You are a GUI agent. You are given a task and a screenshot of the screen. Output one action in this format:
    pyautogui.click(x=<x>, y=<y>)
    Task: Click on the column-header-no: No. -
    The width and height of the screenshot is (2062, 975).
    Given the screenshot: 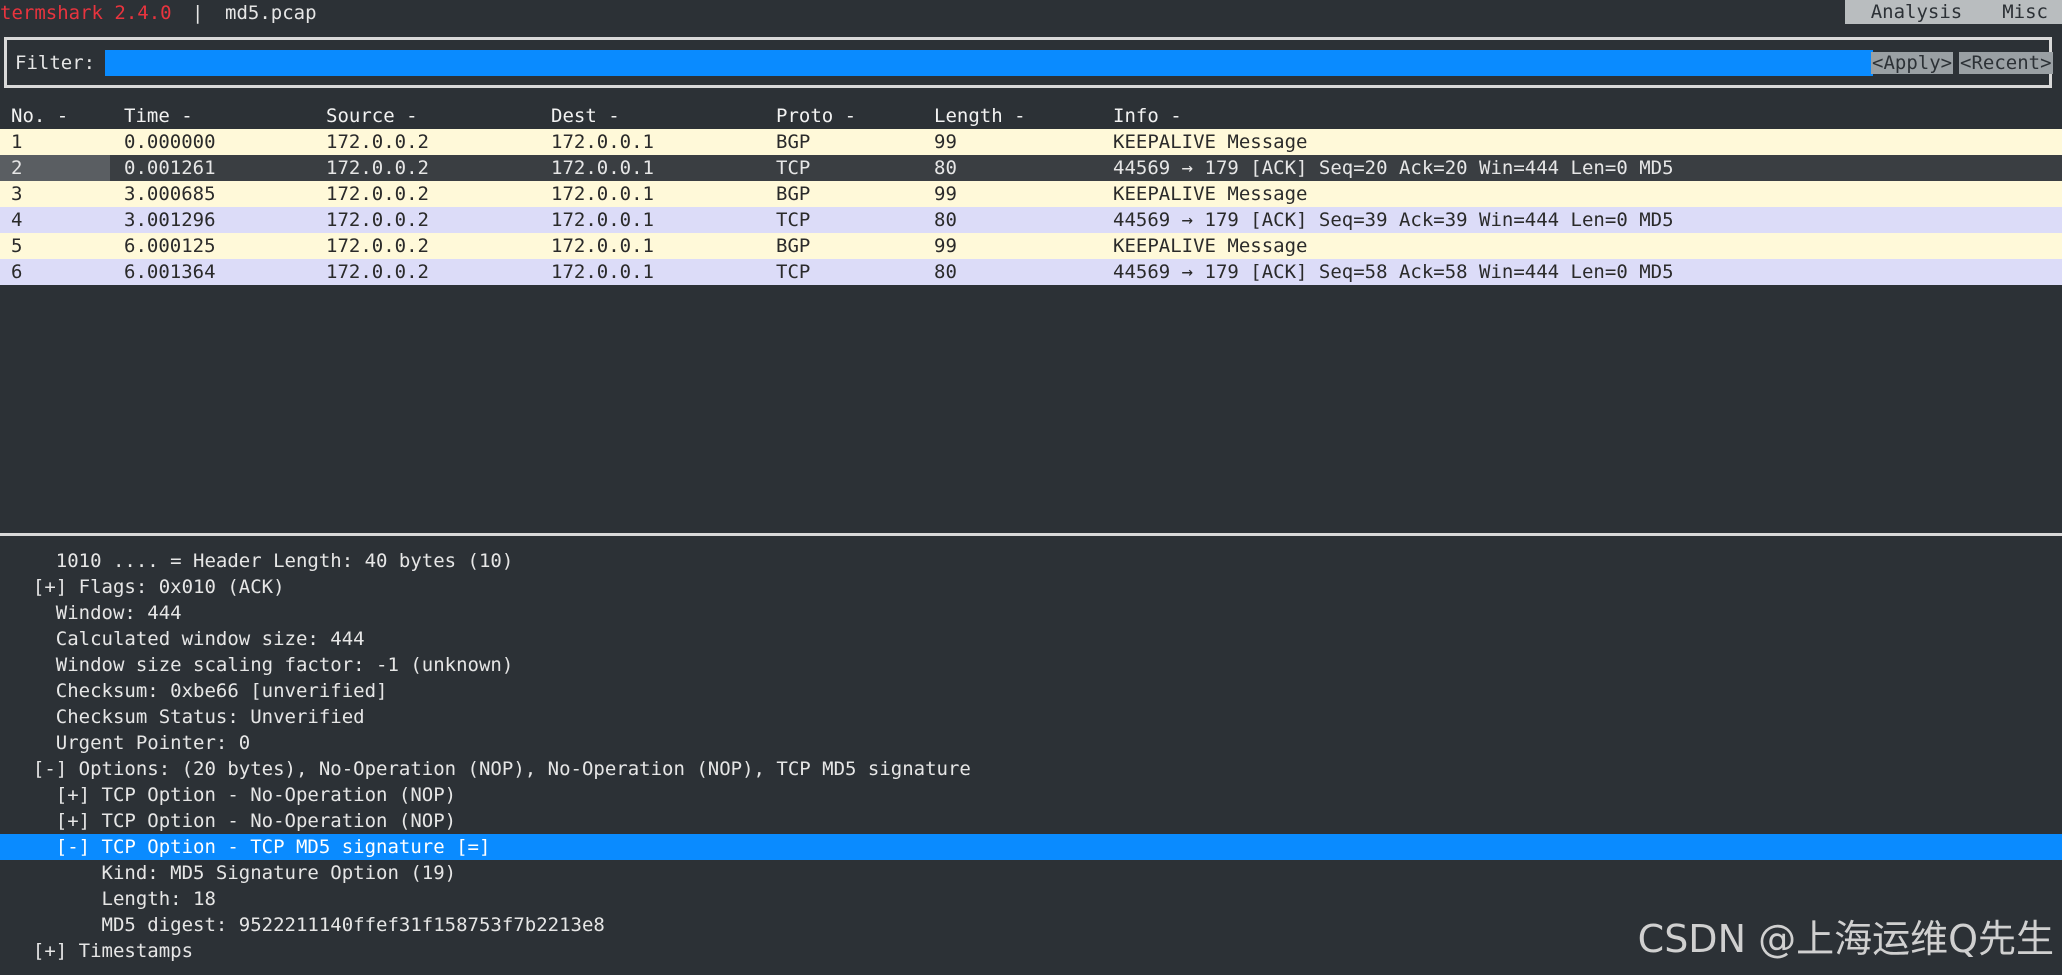 What is the action you would take?
    pyautogui.click(x=39, y=116)
    